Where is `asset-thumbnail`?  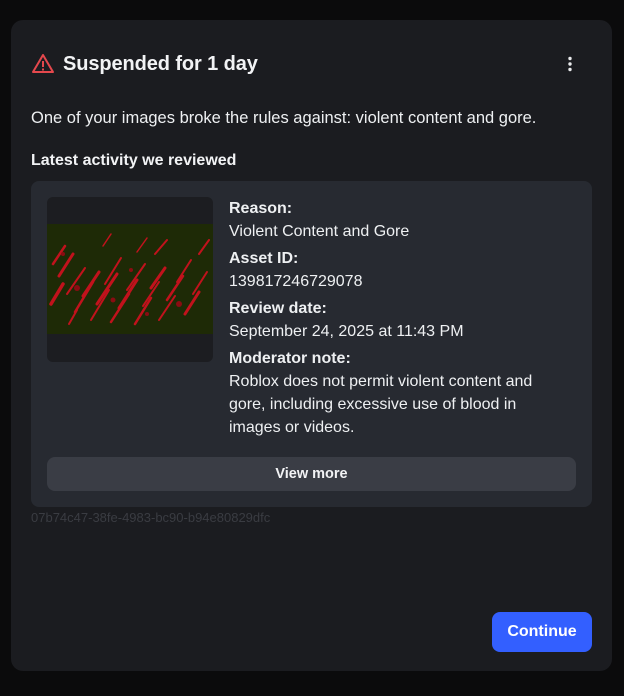 asset-thumbnail is located at coordinates (130, 279).